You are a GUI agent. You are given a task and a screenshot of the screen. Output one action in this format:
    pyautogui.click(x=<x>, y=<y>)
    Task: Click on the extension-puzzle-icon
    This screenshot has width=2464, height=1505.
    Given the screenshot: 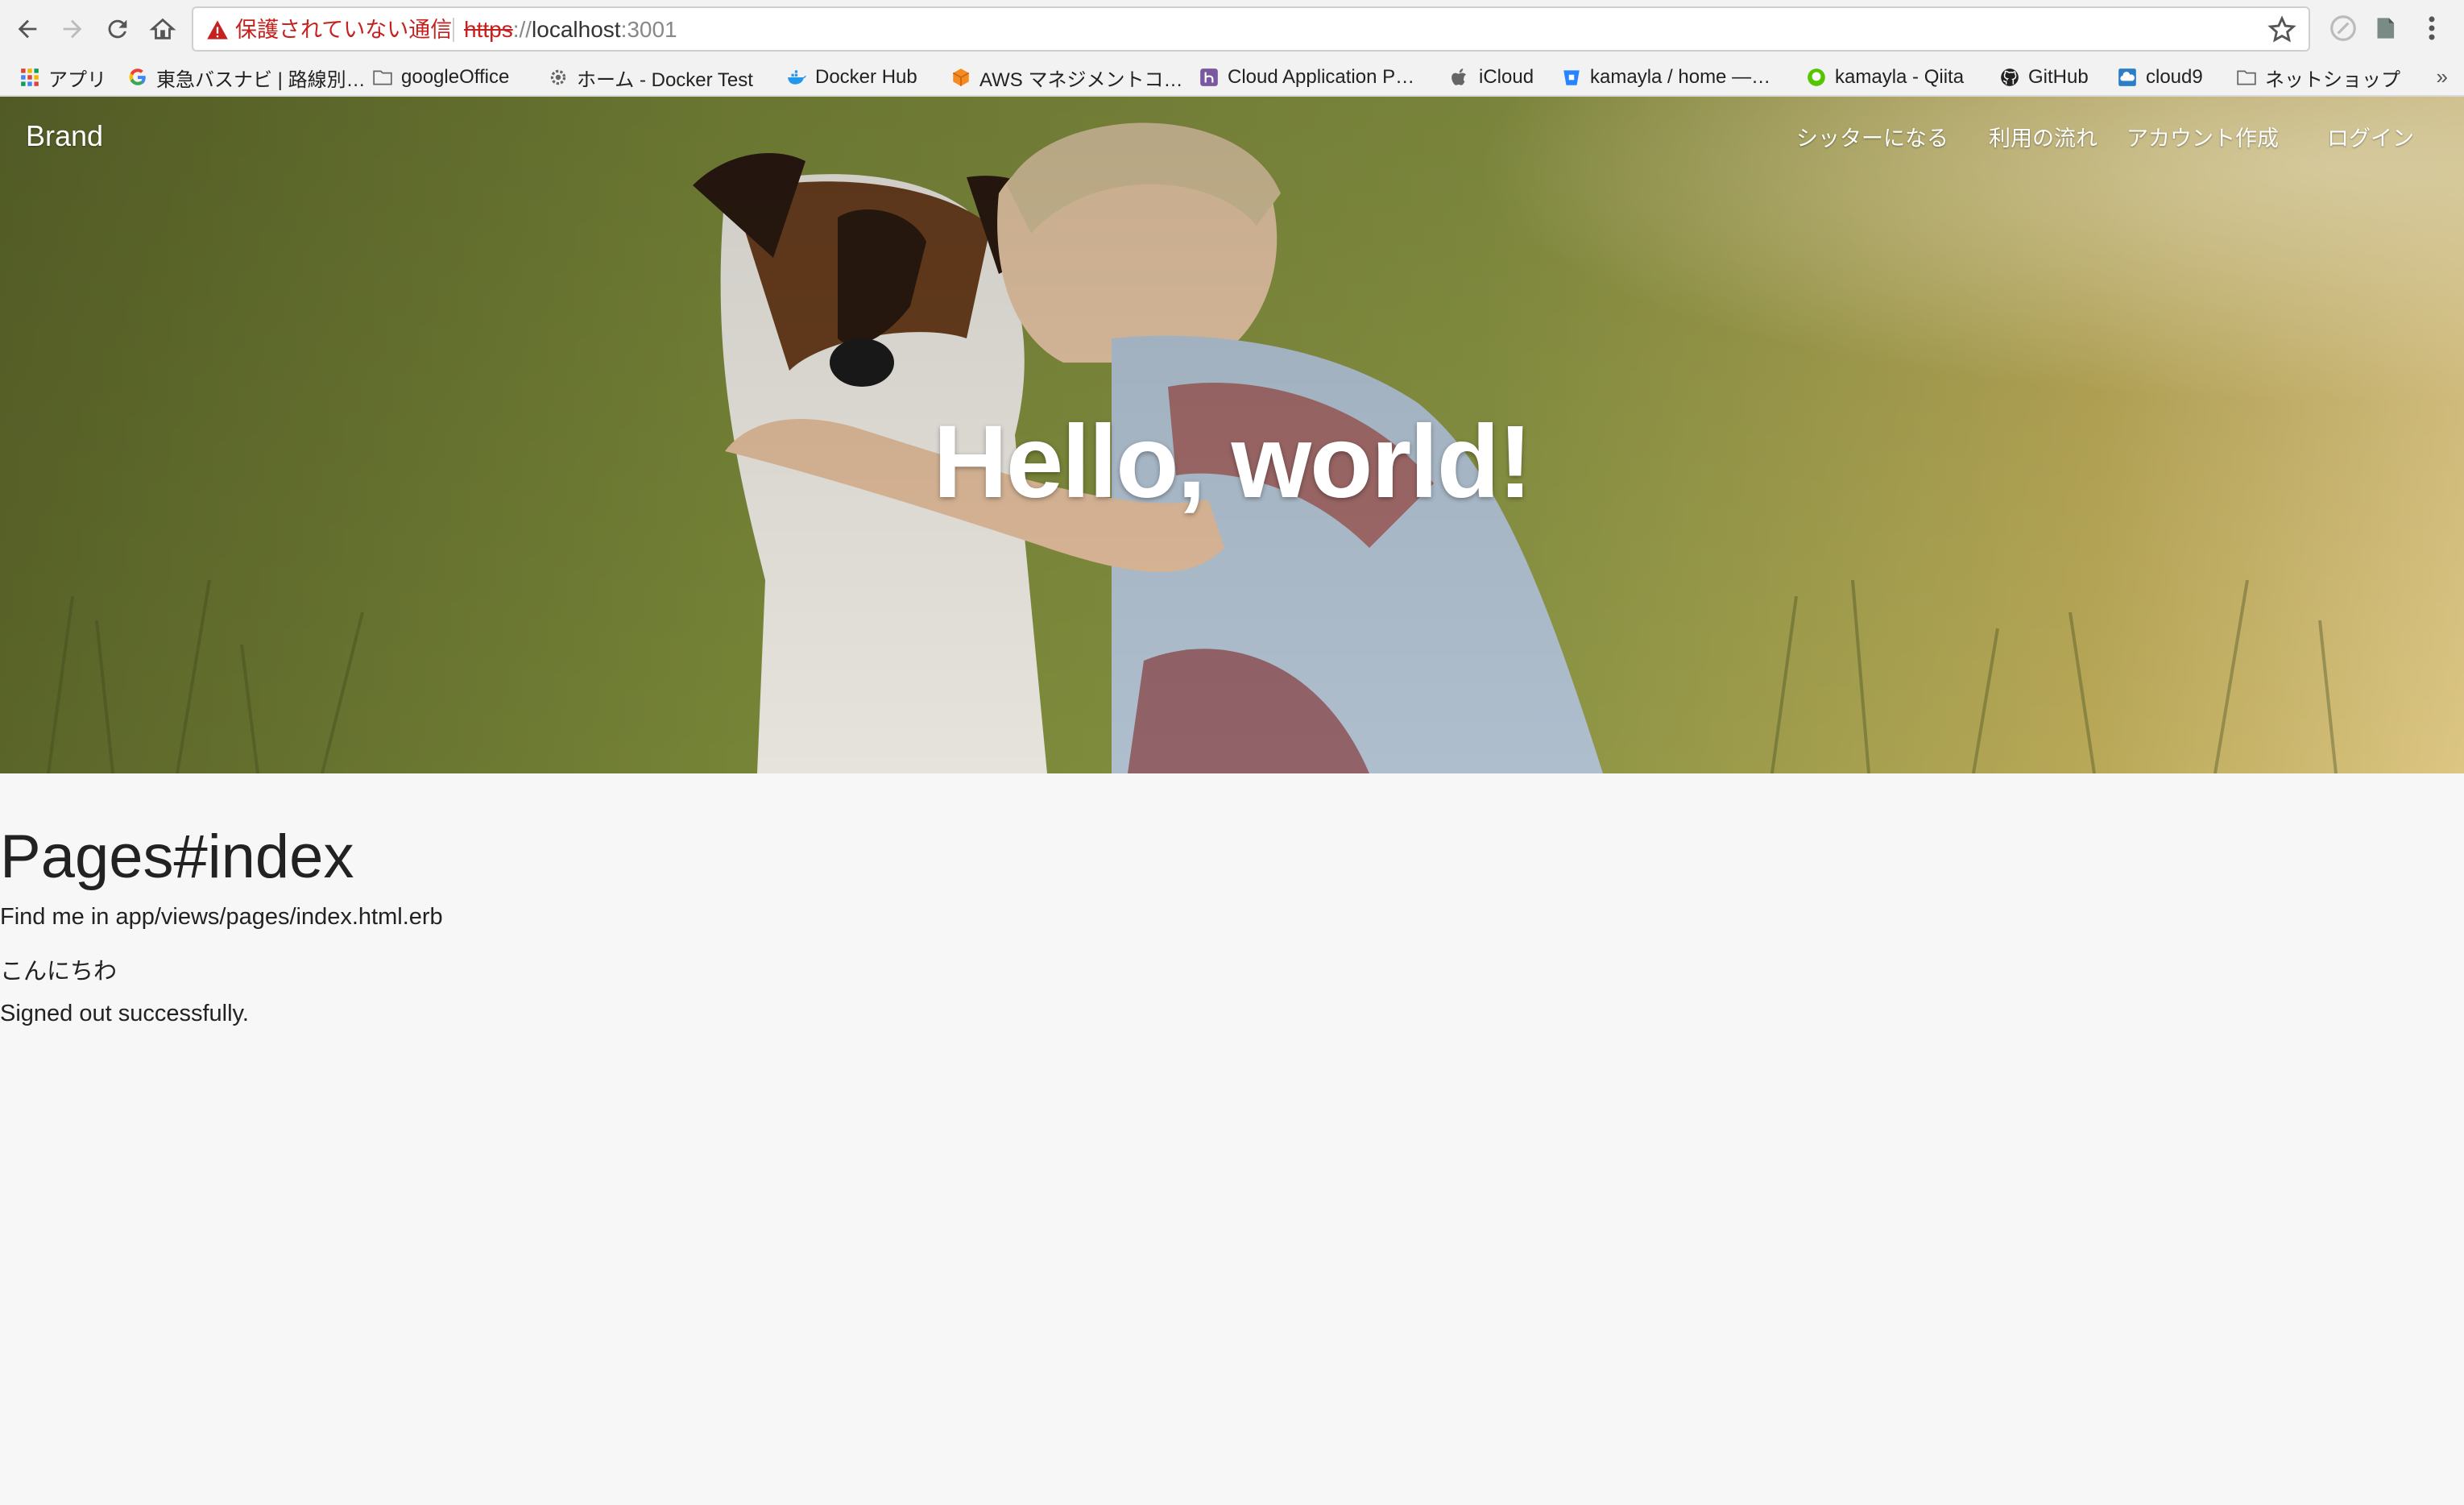 What is the action you would take?
    pyautogui.click(x=2343, y=28)
    